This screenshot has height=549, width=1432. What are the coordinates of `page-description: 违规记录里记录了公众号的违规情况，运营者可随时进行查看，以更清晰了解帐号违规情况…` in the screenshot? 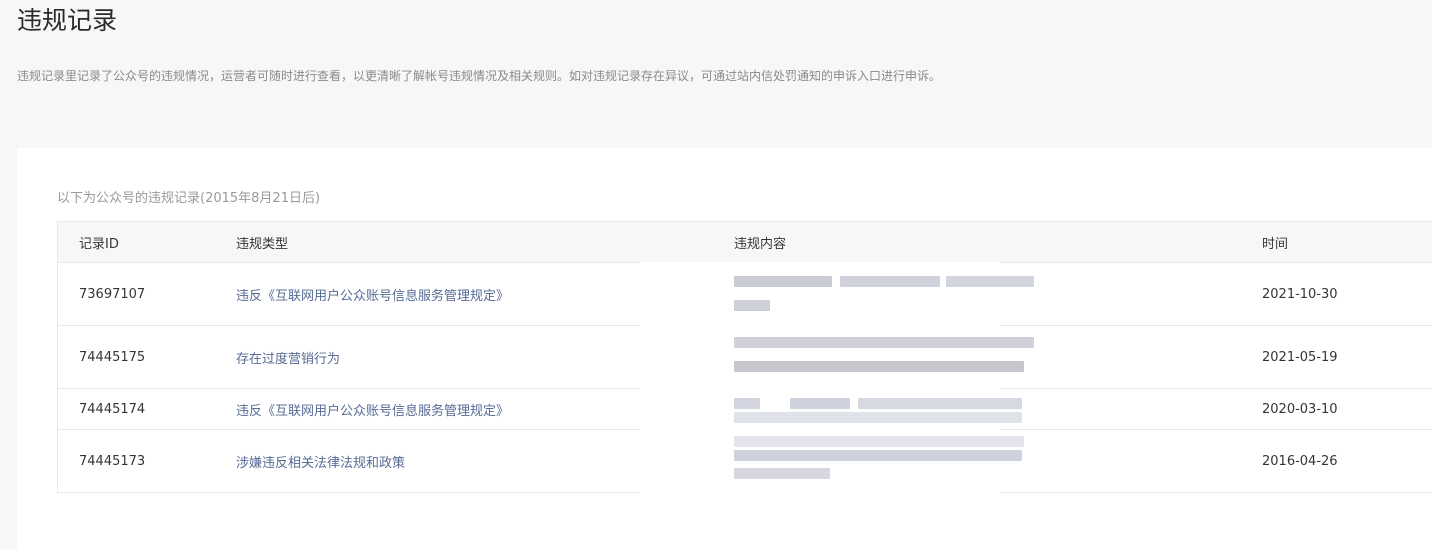 It's located at (479, 76).